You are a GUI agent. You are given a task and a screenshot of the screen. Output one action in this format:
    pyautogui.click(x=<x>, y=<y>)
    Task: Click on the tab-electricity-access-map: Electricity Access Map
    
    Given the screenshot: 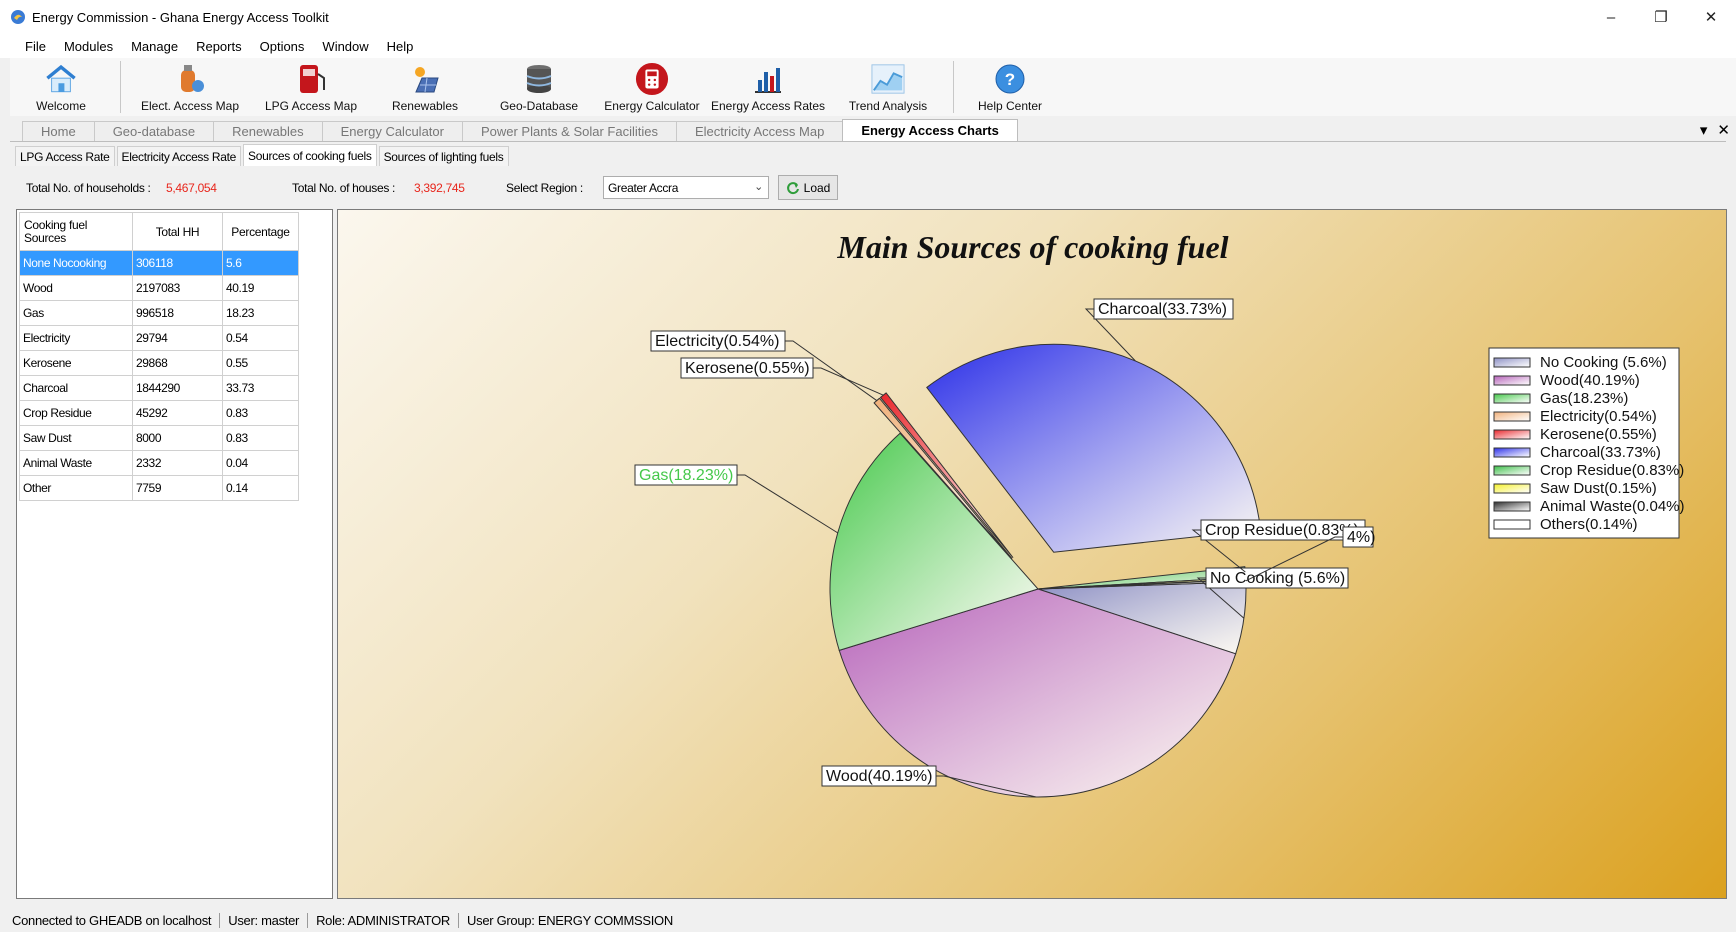 What is the action you would take?
    pyautogui.click(x=759, y=131)
    